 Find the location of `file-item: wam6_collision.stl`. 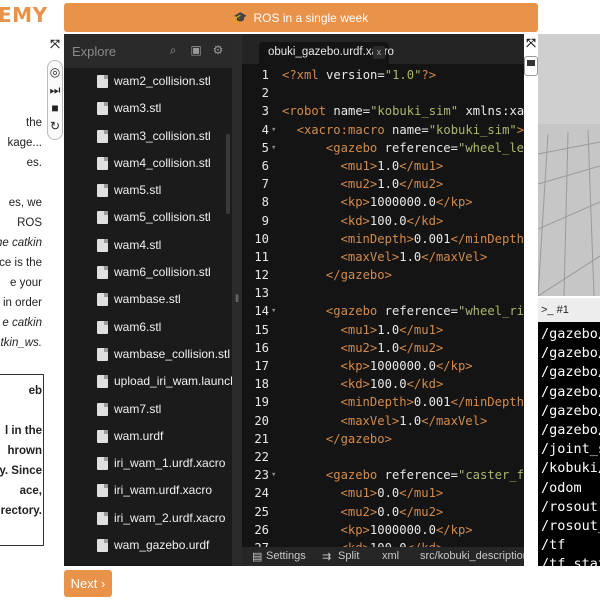

file-item: wam6_collision.stl is located at coordinates (148, 272).